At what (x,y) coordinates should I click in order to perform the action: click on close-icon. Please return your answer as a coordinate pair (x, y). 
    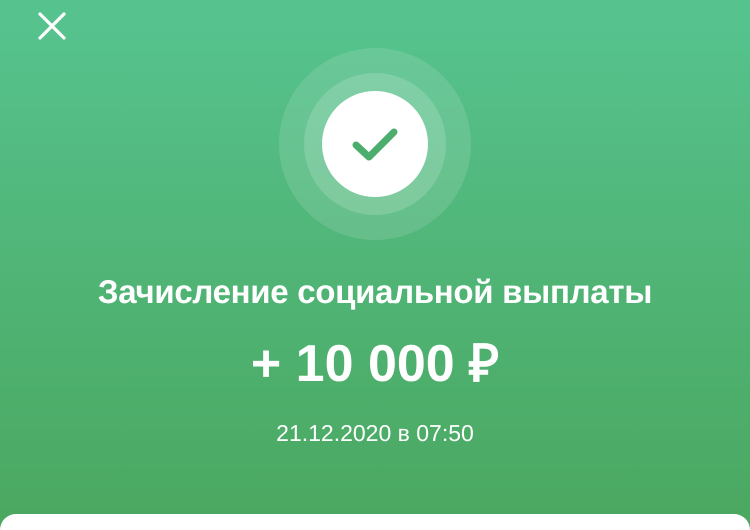
    Looking at the image, I should click on (52, 26).